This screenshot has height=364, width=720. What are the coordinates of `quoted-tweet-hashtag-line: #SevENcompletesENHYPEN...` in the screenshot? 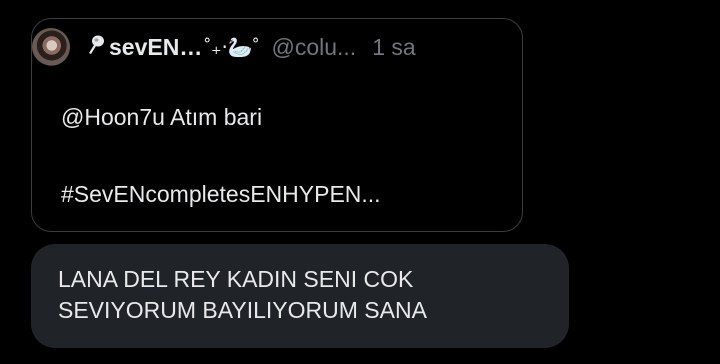 It's located at (221, 194).